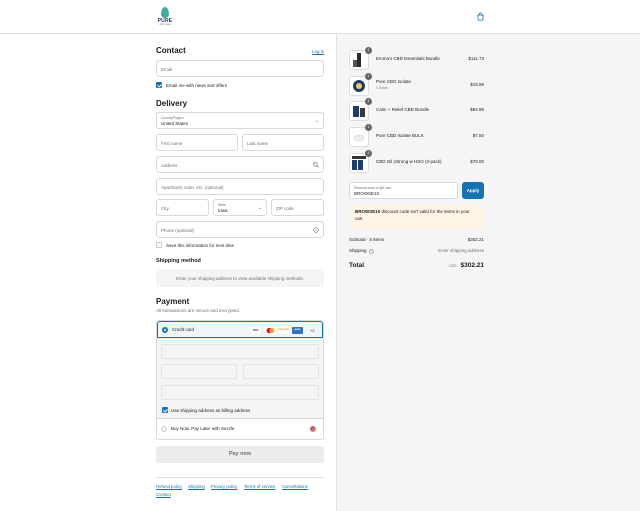 The height and width of the screenshot is (511, 640). Describe the element at coordinates (475, 239) in the screenshot. I see `subtotal-value: $302.21` at that location.